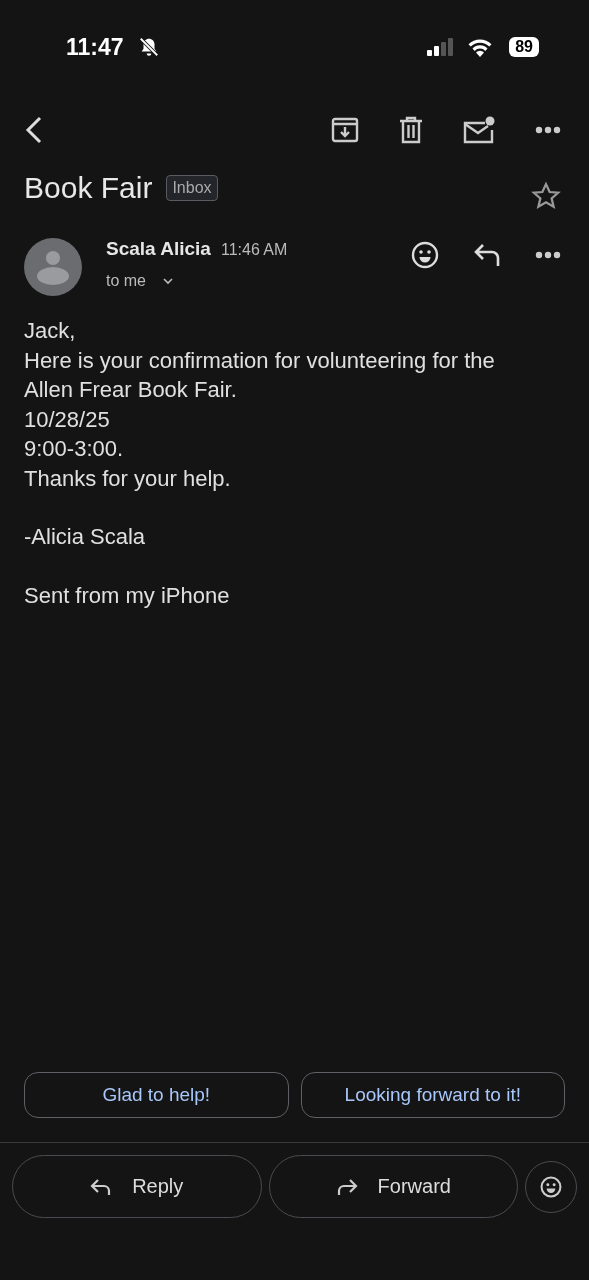 The width and height of the screenshot is (589, 1280). Describe the element at coordinates (168, 281) in the screenshot. I see `chevron-down-icon` at that location.